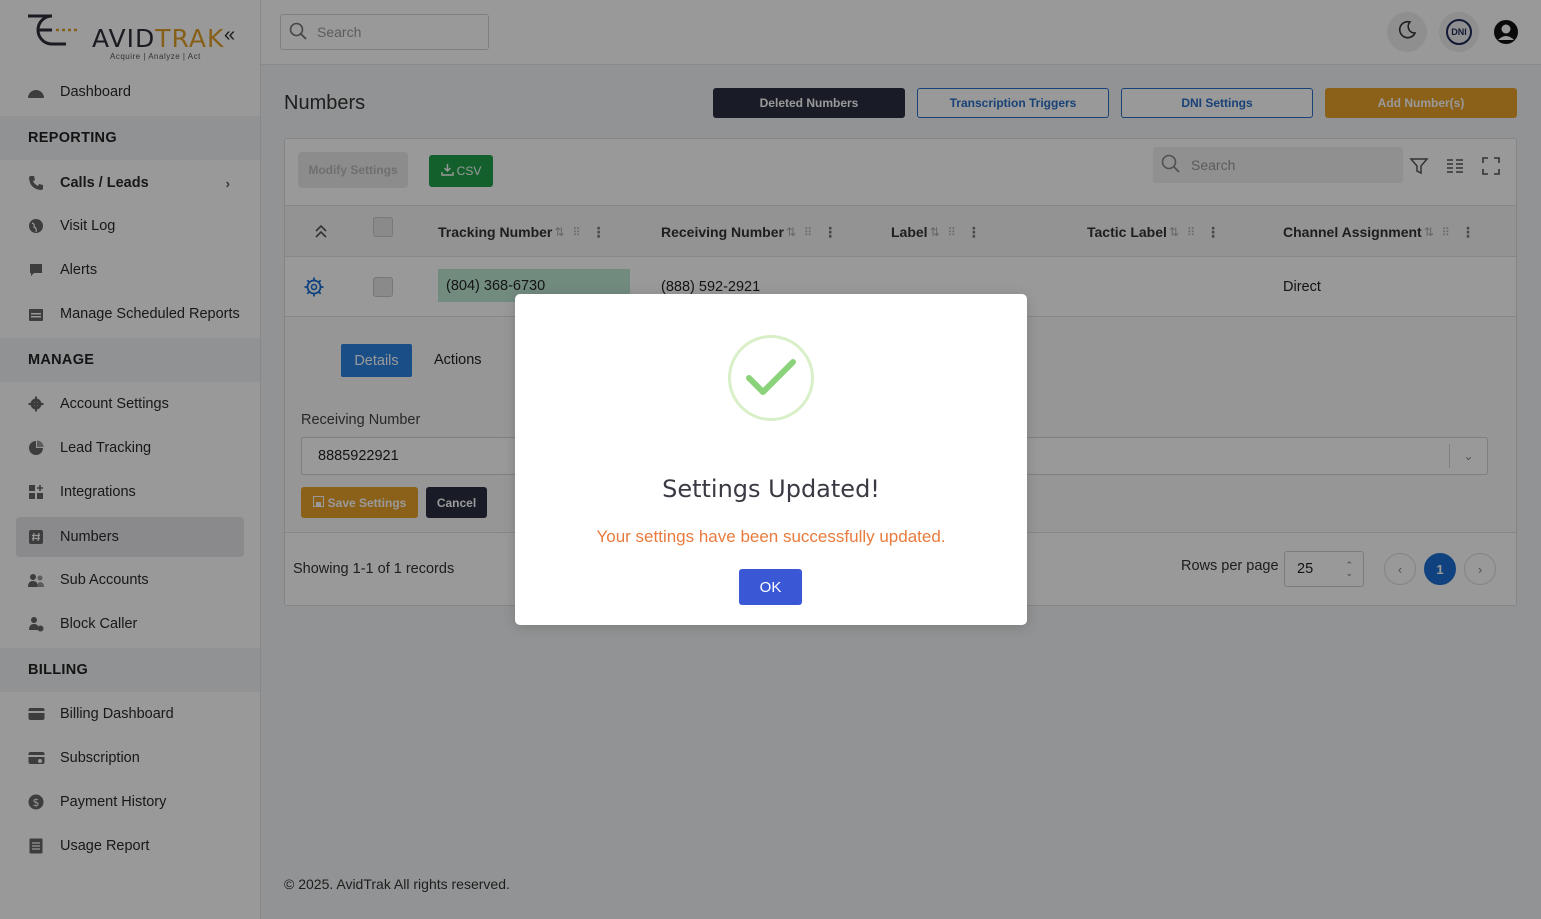  Describe the element at coordinates (771, 378) in the screenshot. I see `success-checkmark-icon` at that location.